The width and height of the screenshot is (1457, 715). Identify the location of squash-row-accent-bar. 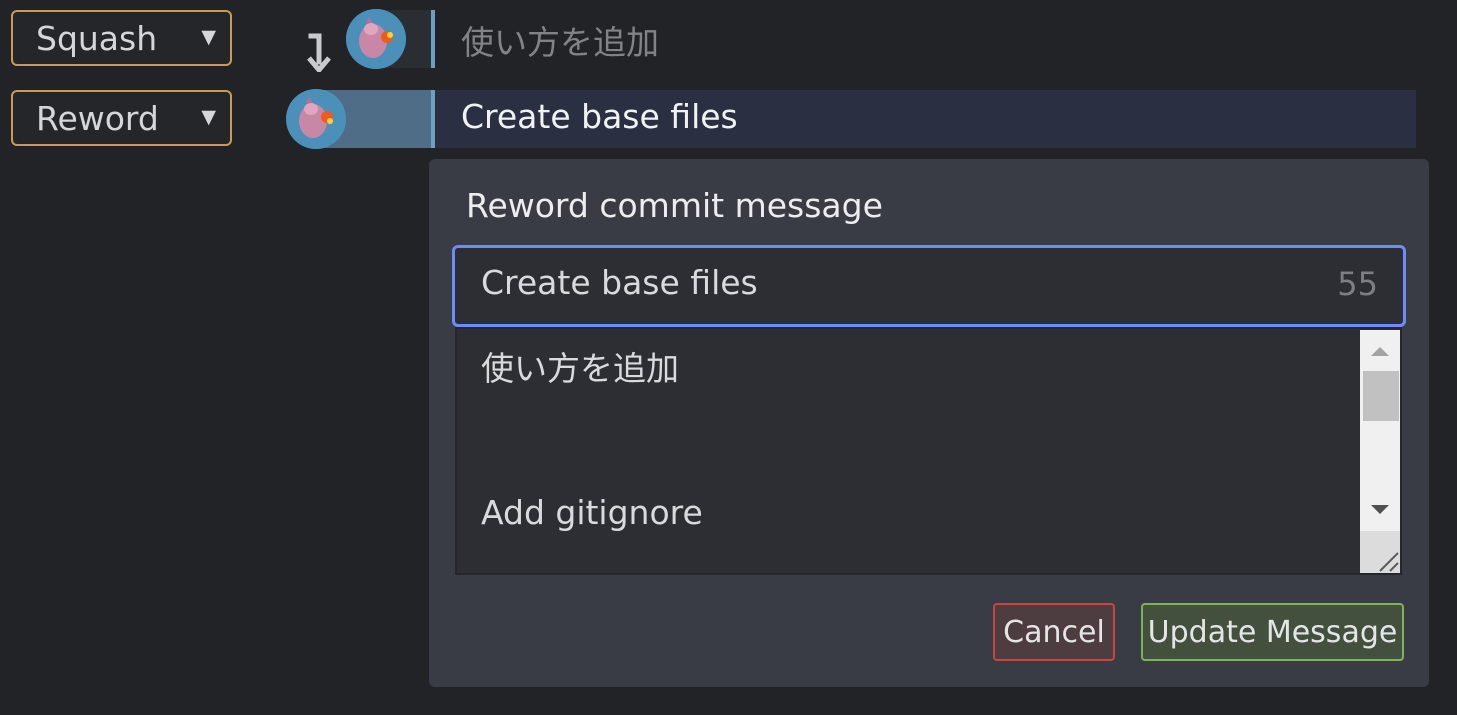
(433, 39).